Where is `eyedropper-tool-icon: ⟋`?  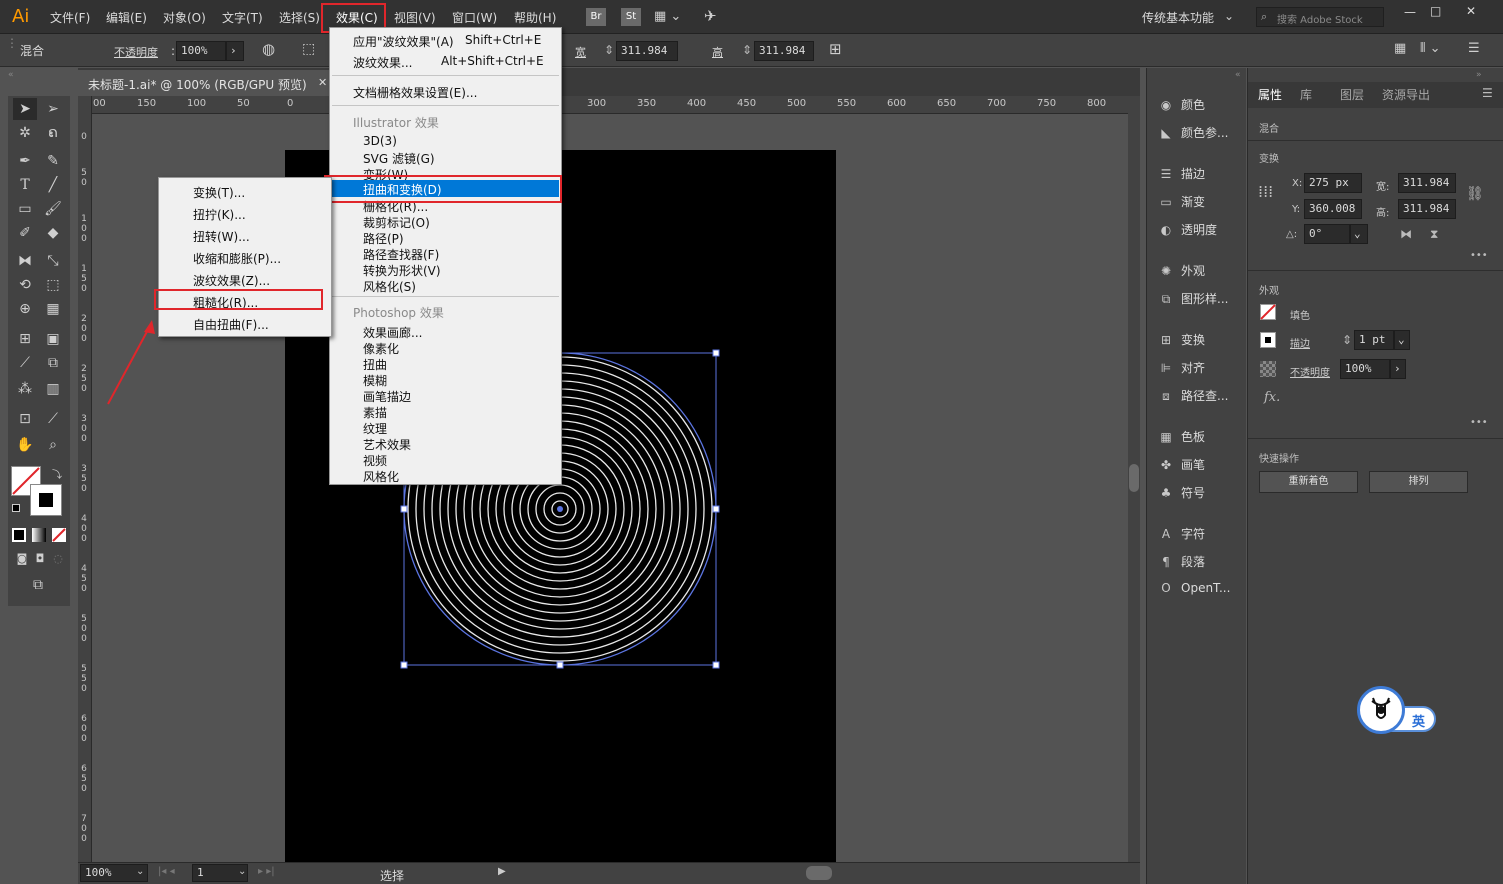
eyedropper-tool-icon: ⟋ is located at coordinates (25, 363).